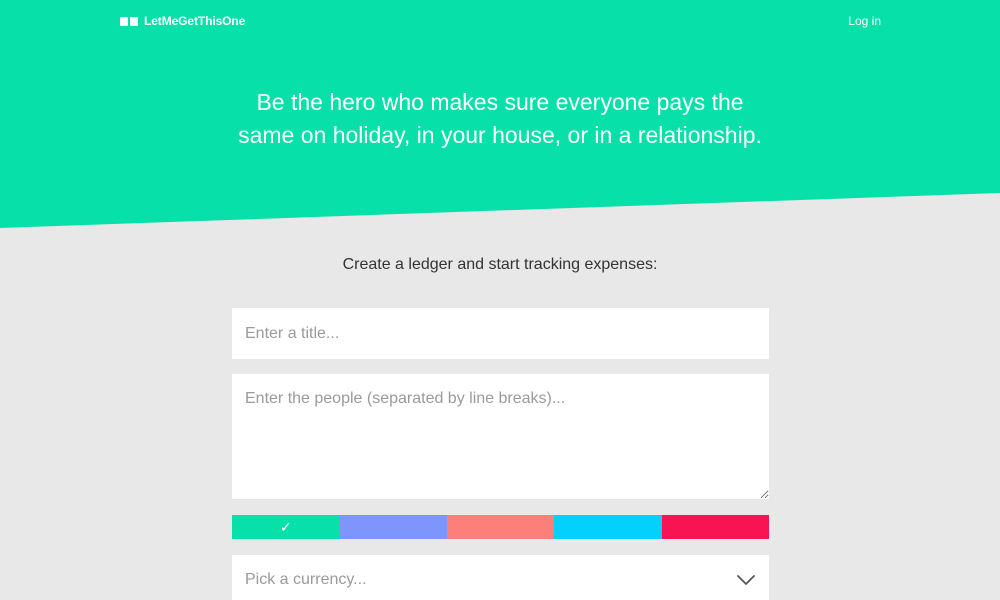 The height and width of the screenshot is (600, 1000). Describe the element at coordinates (864, 21) in the screenshot. I see `login-link: Log in` at that location.